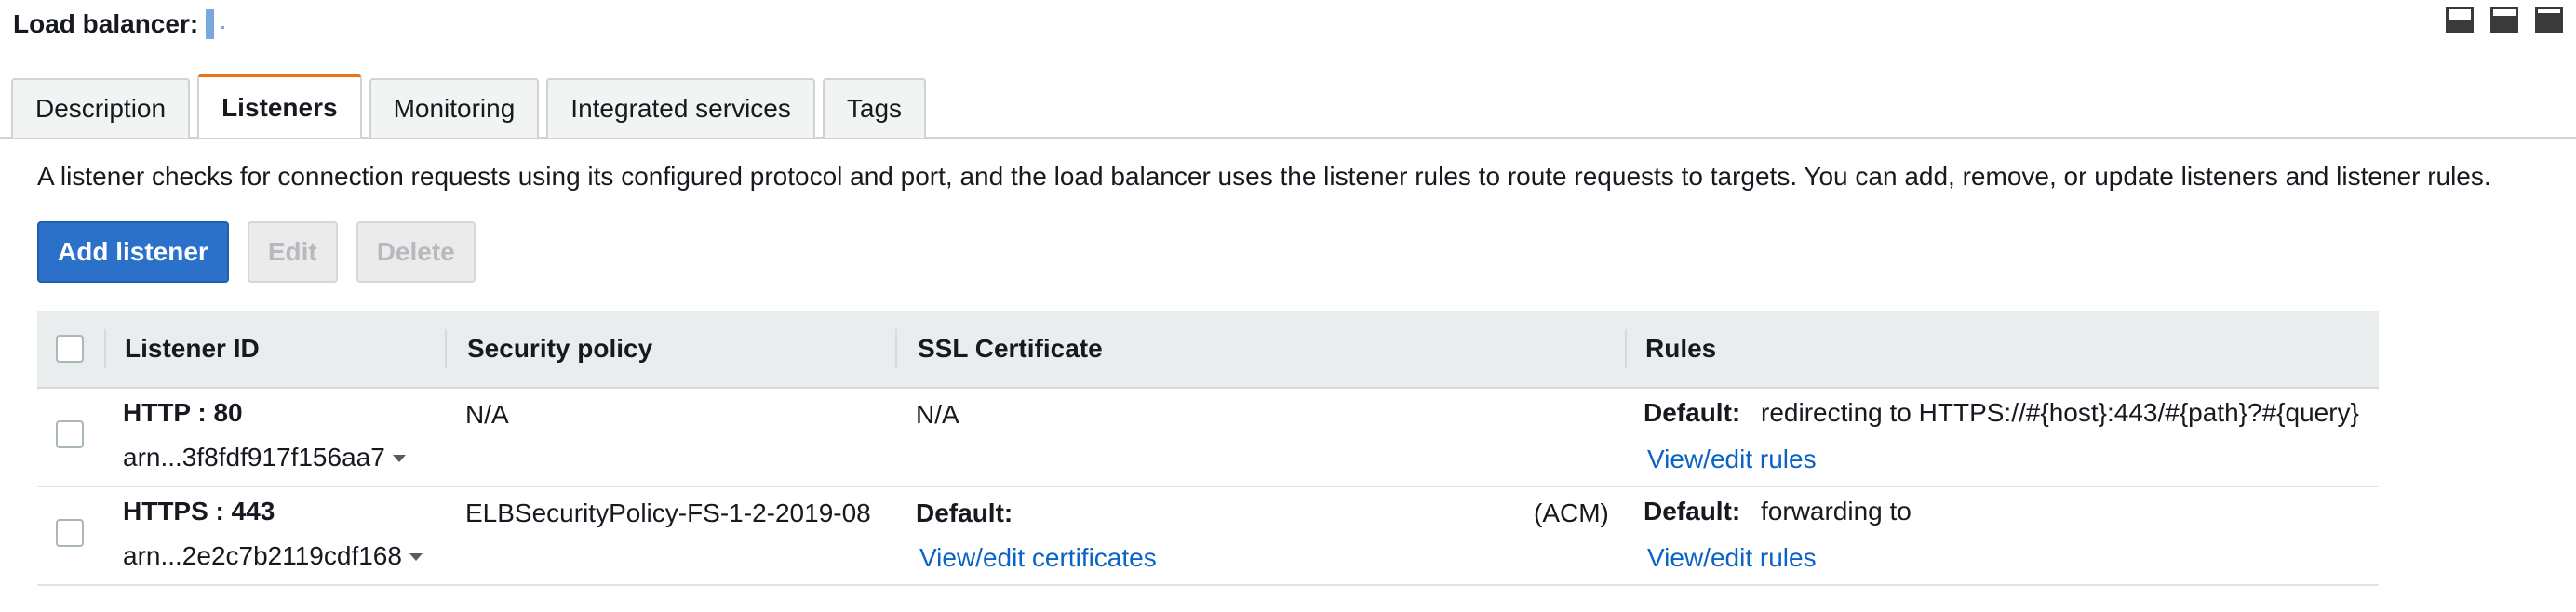 Image resolution: width=2576 pixels, height=612 pixels. I want to click on panel-layout-controls, so click(2504, 20).